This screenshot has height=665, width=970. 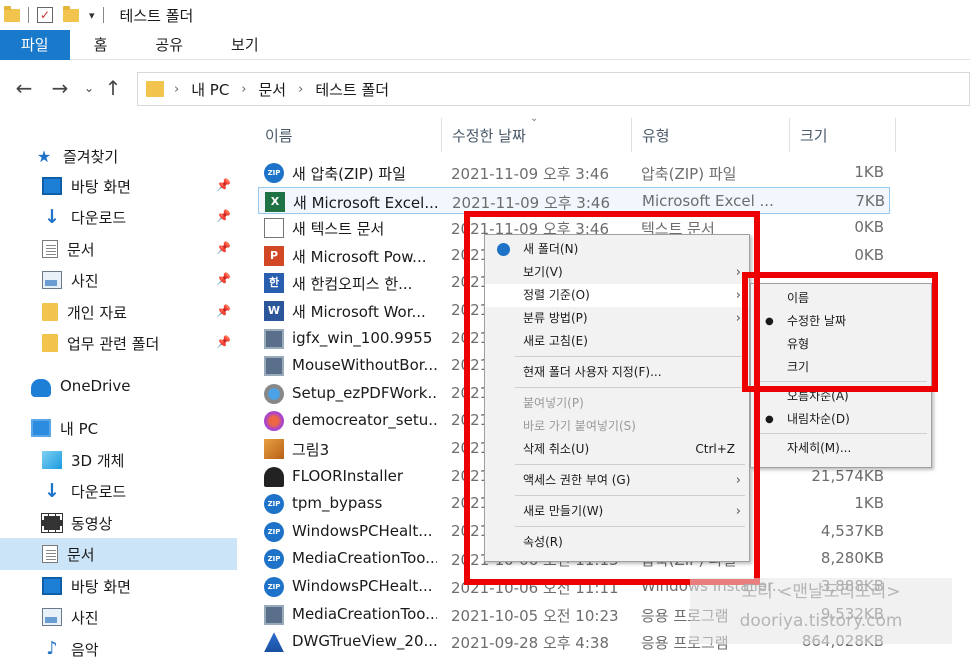 I want to click on nav-label: 다운로드, so click(x=99, y=217).